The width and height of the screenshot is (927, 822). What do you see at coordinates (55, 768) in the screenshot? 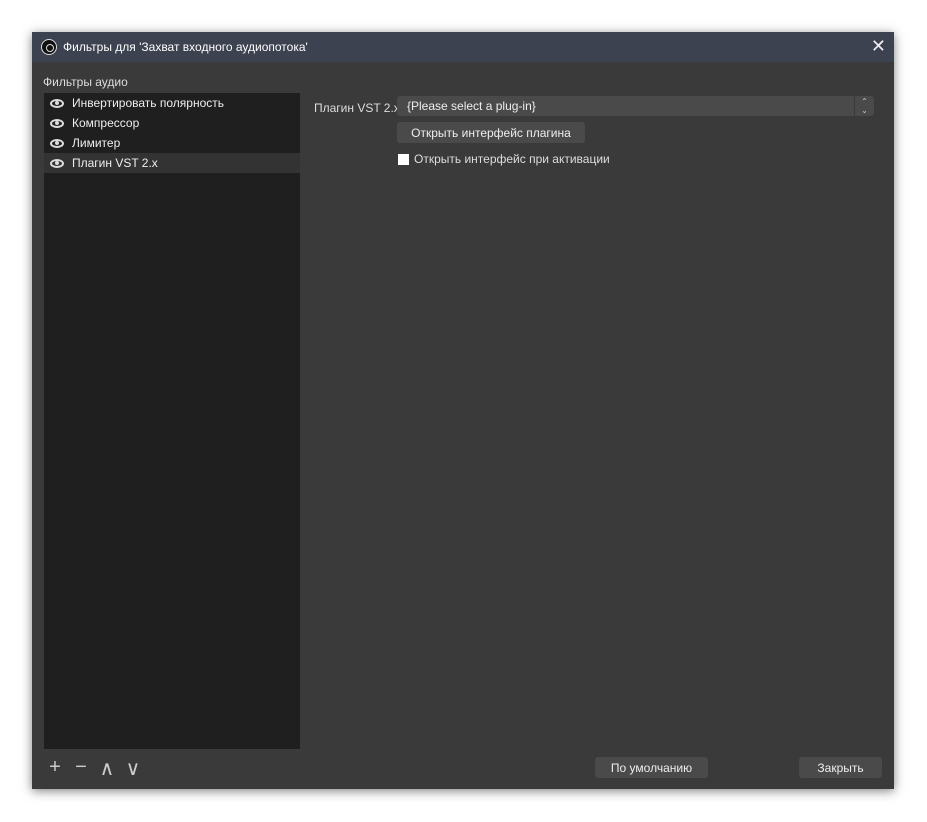
I see `add-icon: +` at bounding box center [55, 768].